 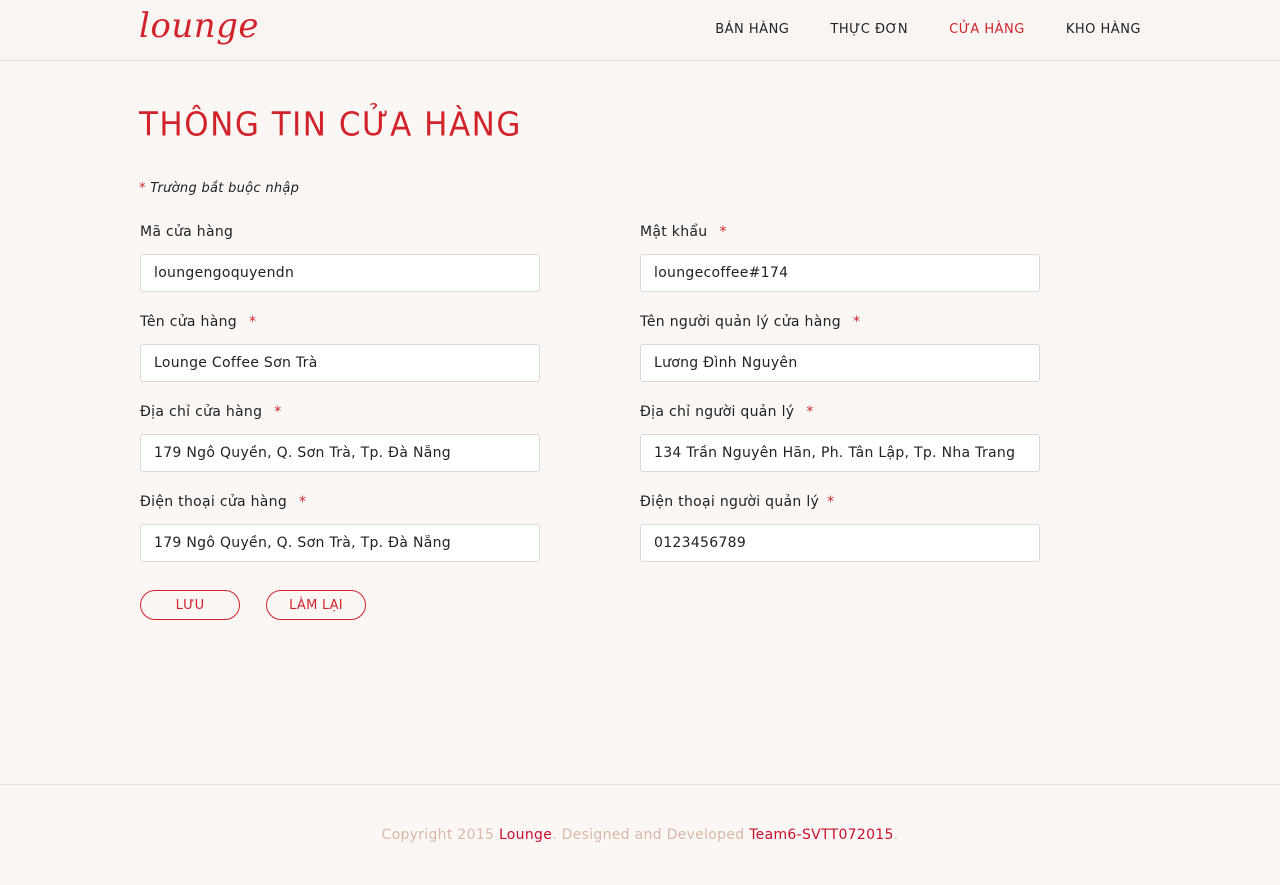 I want to click on lounge-logo: lounge, so click(x=199, y=26).